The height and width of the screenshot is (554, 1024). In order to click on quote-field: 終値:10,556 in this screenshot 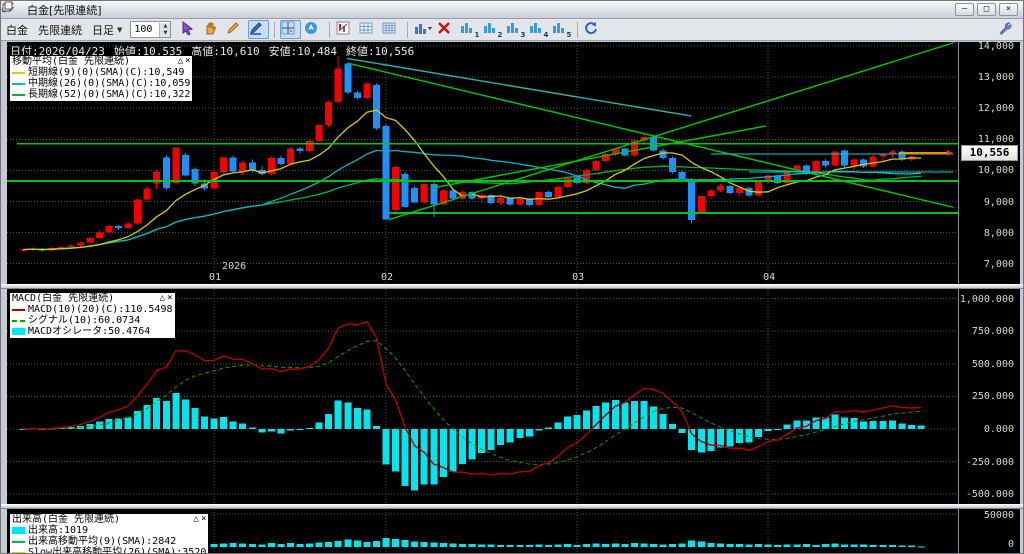, I will do `click(380, 51)`.